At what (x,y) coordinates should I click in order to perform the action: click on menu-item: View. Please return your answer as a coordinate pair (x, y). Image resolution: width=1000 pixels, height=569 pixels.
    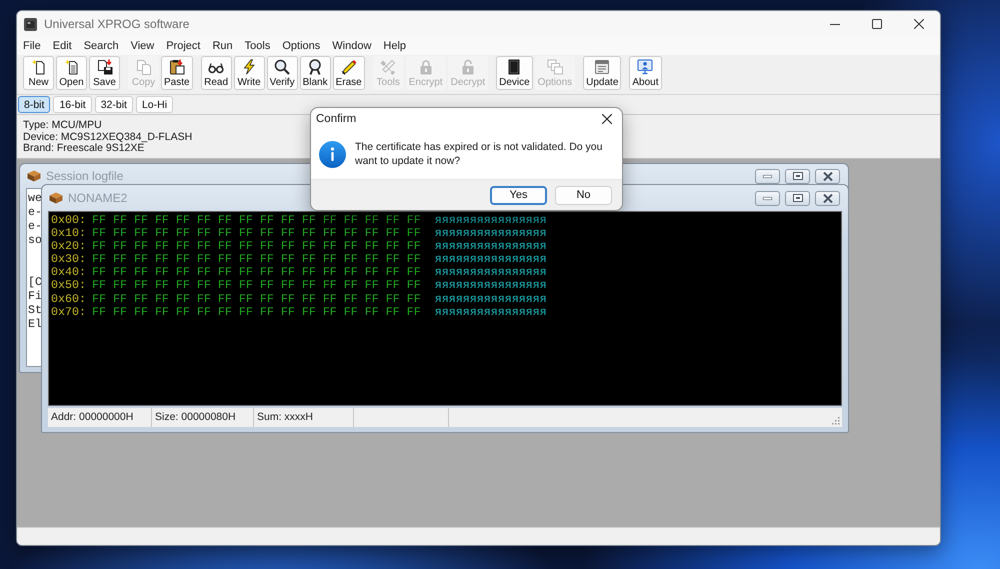
    Looking at the image, I should click on (142, 46).